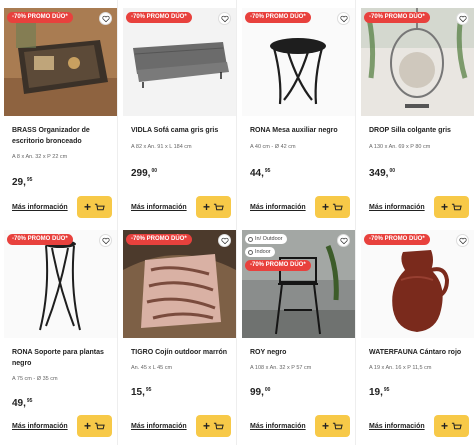 Image resolution: width=475 pixels, height=445 pixels. I want to click on product-price: 349,00, so click(382, 173).